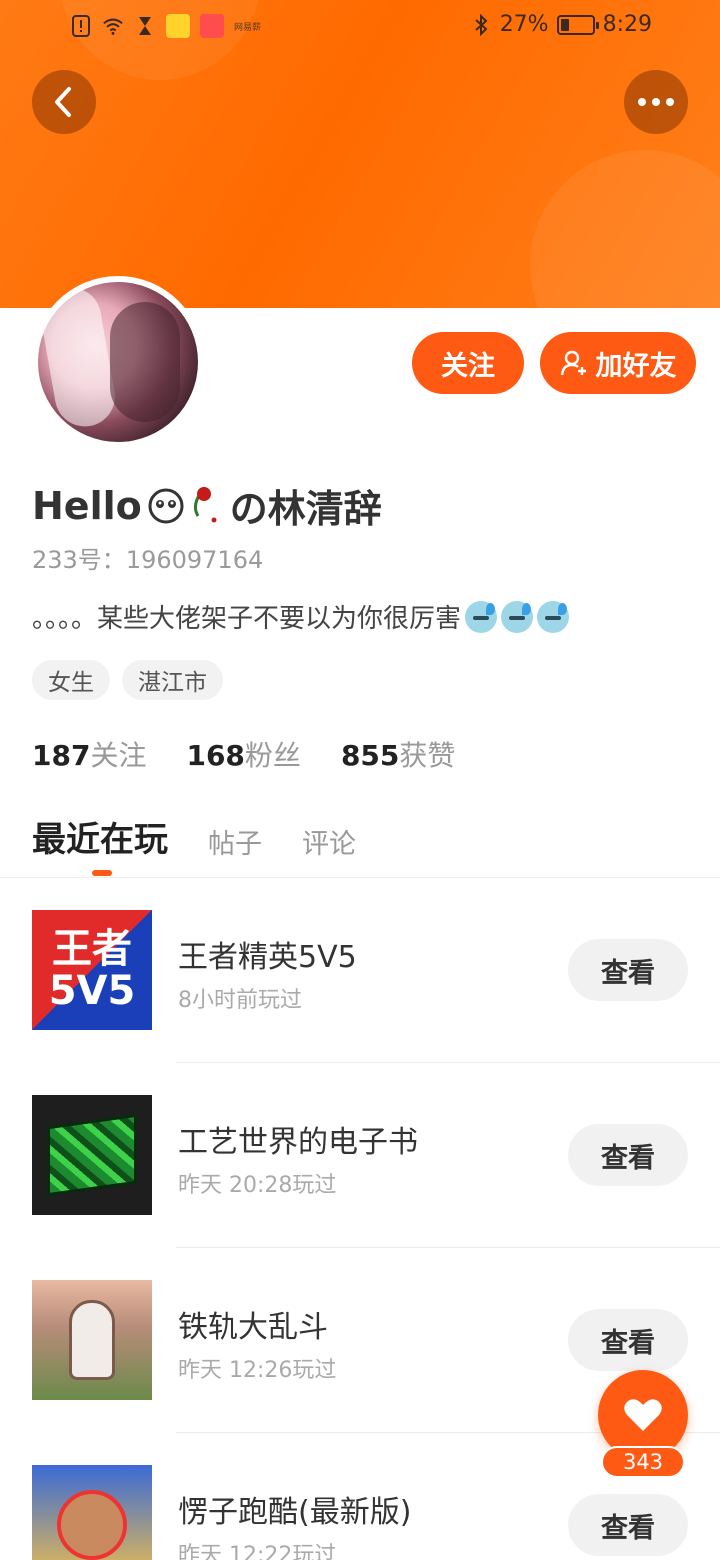  What do you see at coordinates (247, 619) in the screenshot?
I see `bio-text: 。。。。某些大佬架子不要以为你很厉害` at bounding box center [247, 619].